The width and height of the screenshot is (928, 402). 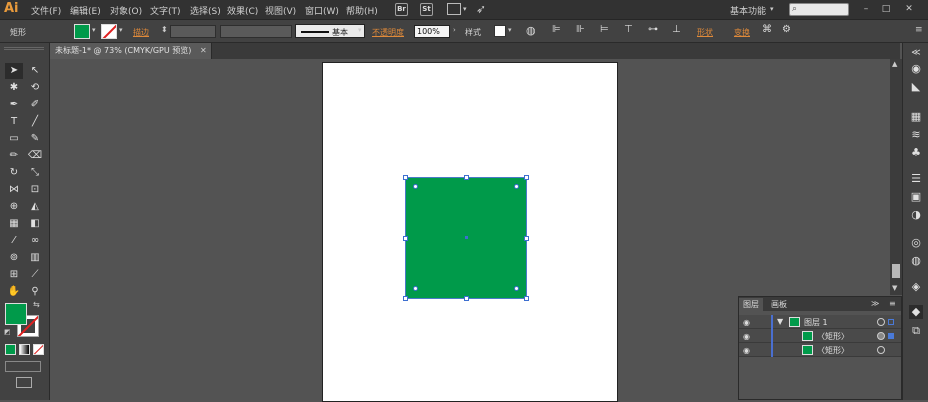 What do you see at coordinates (14, 241) in the screenshot?
I see `eyedropper-tool-icon: ⁄` at bounding box center [14, 241].